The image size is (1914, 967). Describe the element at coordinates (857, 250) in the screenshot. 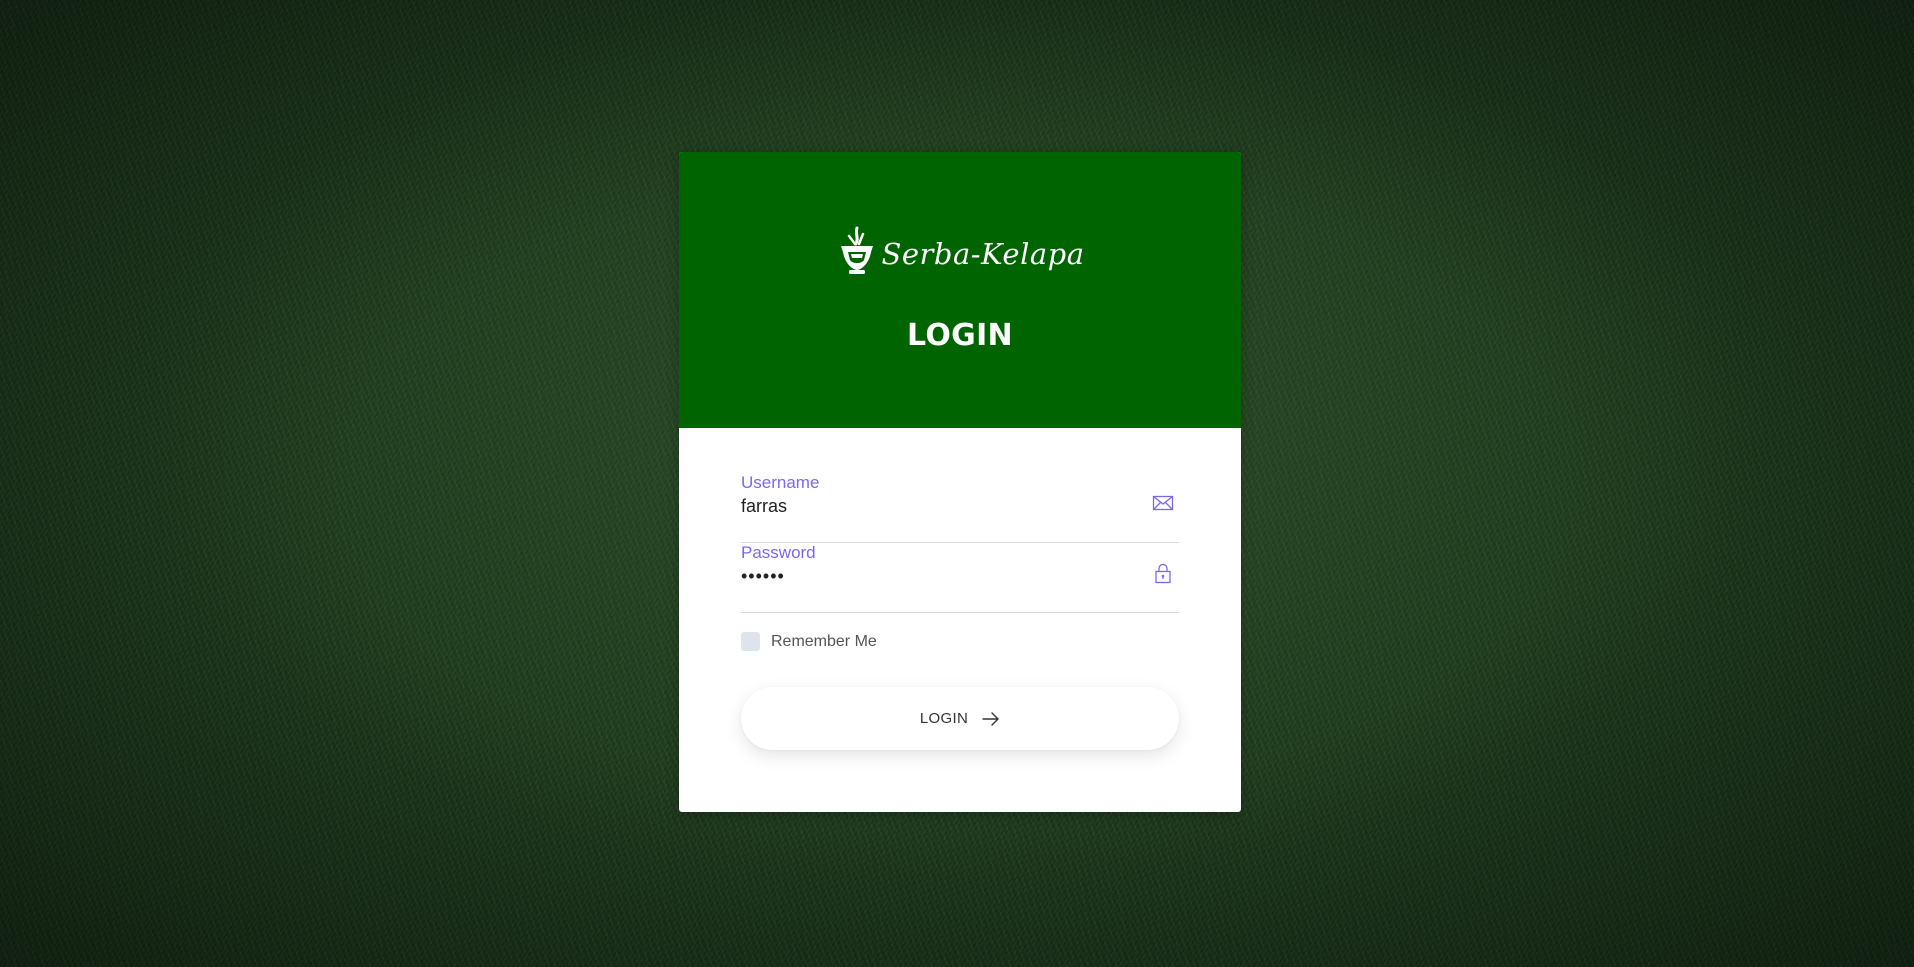

I see `mortar-pestle-logo` at that location.